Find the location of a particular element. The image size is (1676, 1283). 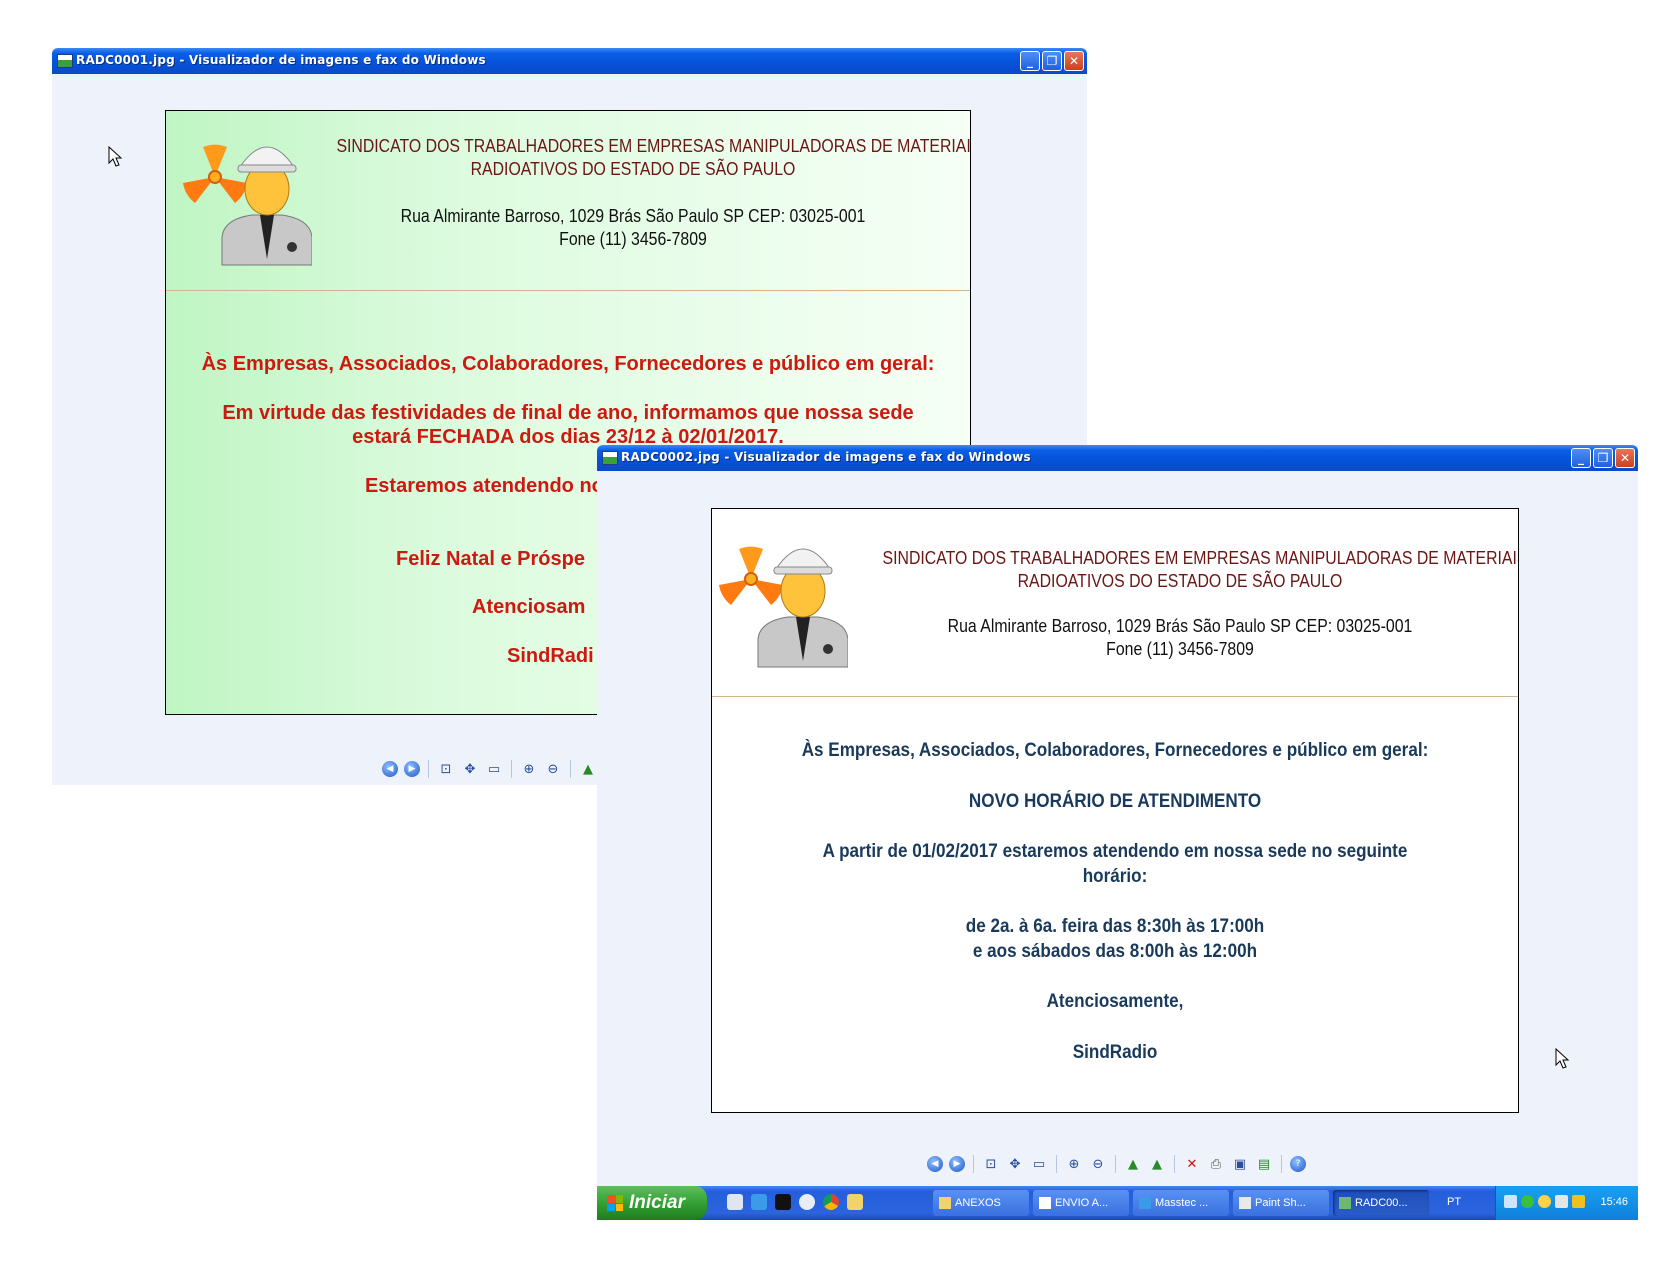

clock: 15:46 is located at coordinates (1614, 1202).